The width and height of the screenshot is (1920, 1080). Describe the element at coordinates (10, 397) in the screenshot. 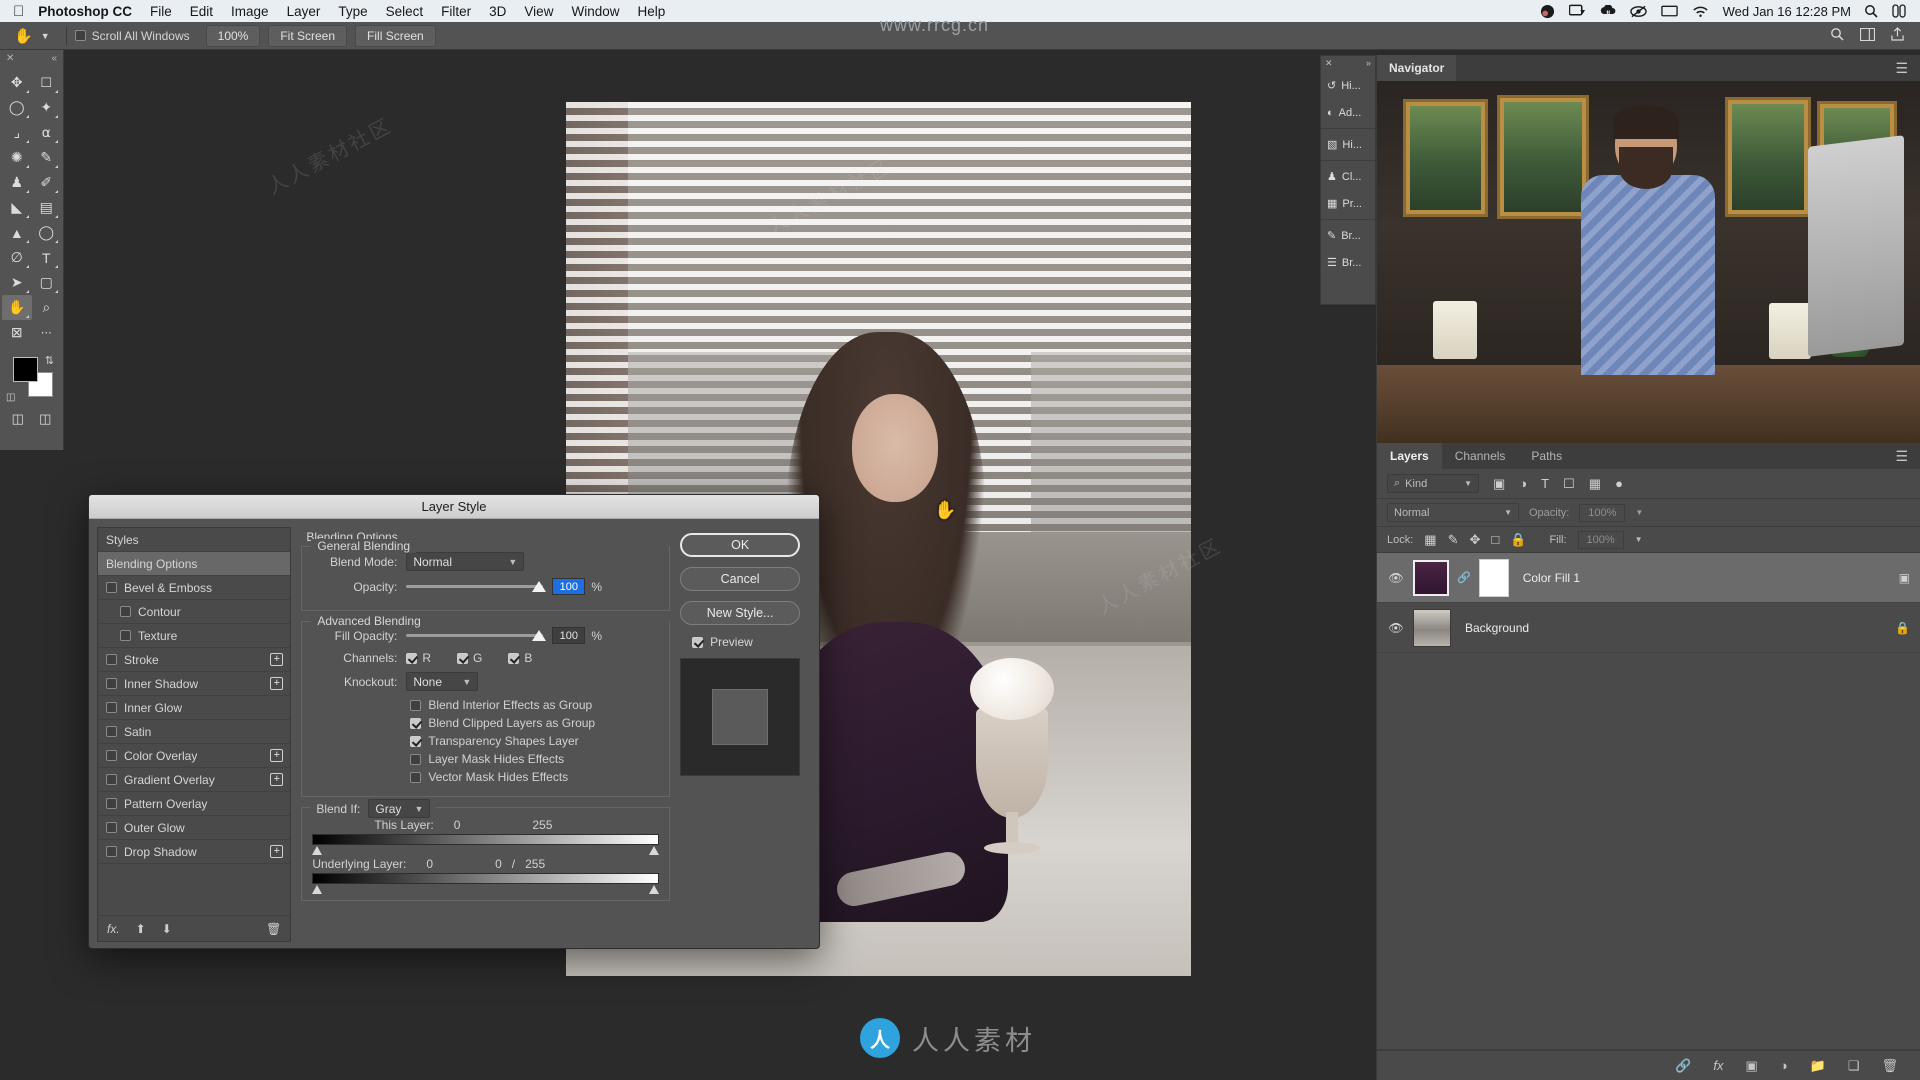

I see `default-colors-icon: ◫` at that location.